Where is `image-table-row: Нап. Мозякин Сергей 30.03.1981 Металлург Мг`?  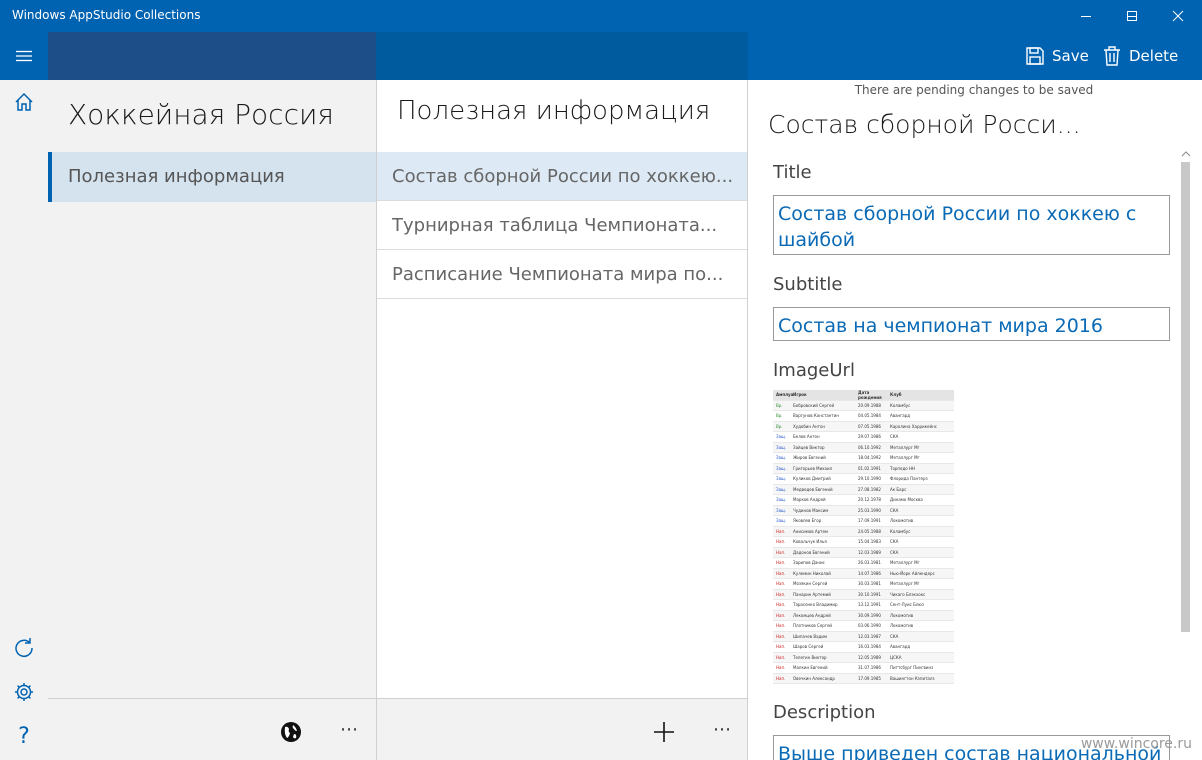 image-table-row: Нап. Мозякин Сергей 30.03.1981 Металлург Мг is located at coordinates (863, 584).